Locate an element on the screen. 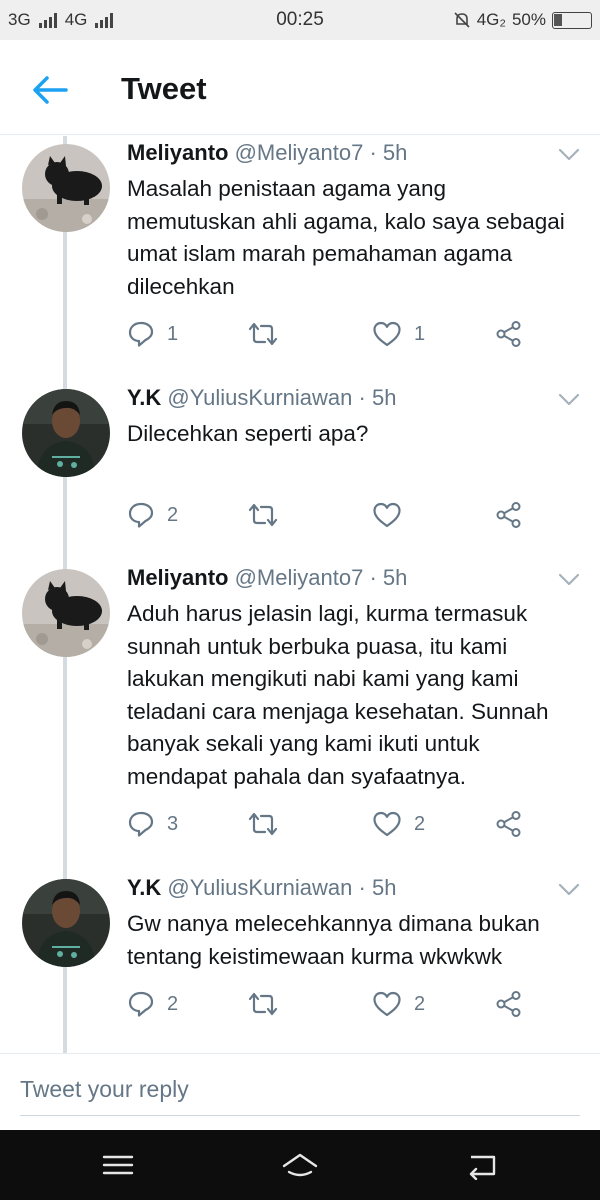 This screenshot has height=1200, width=600. arrow-left-icon is located at coordinates (50, 90).